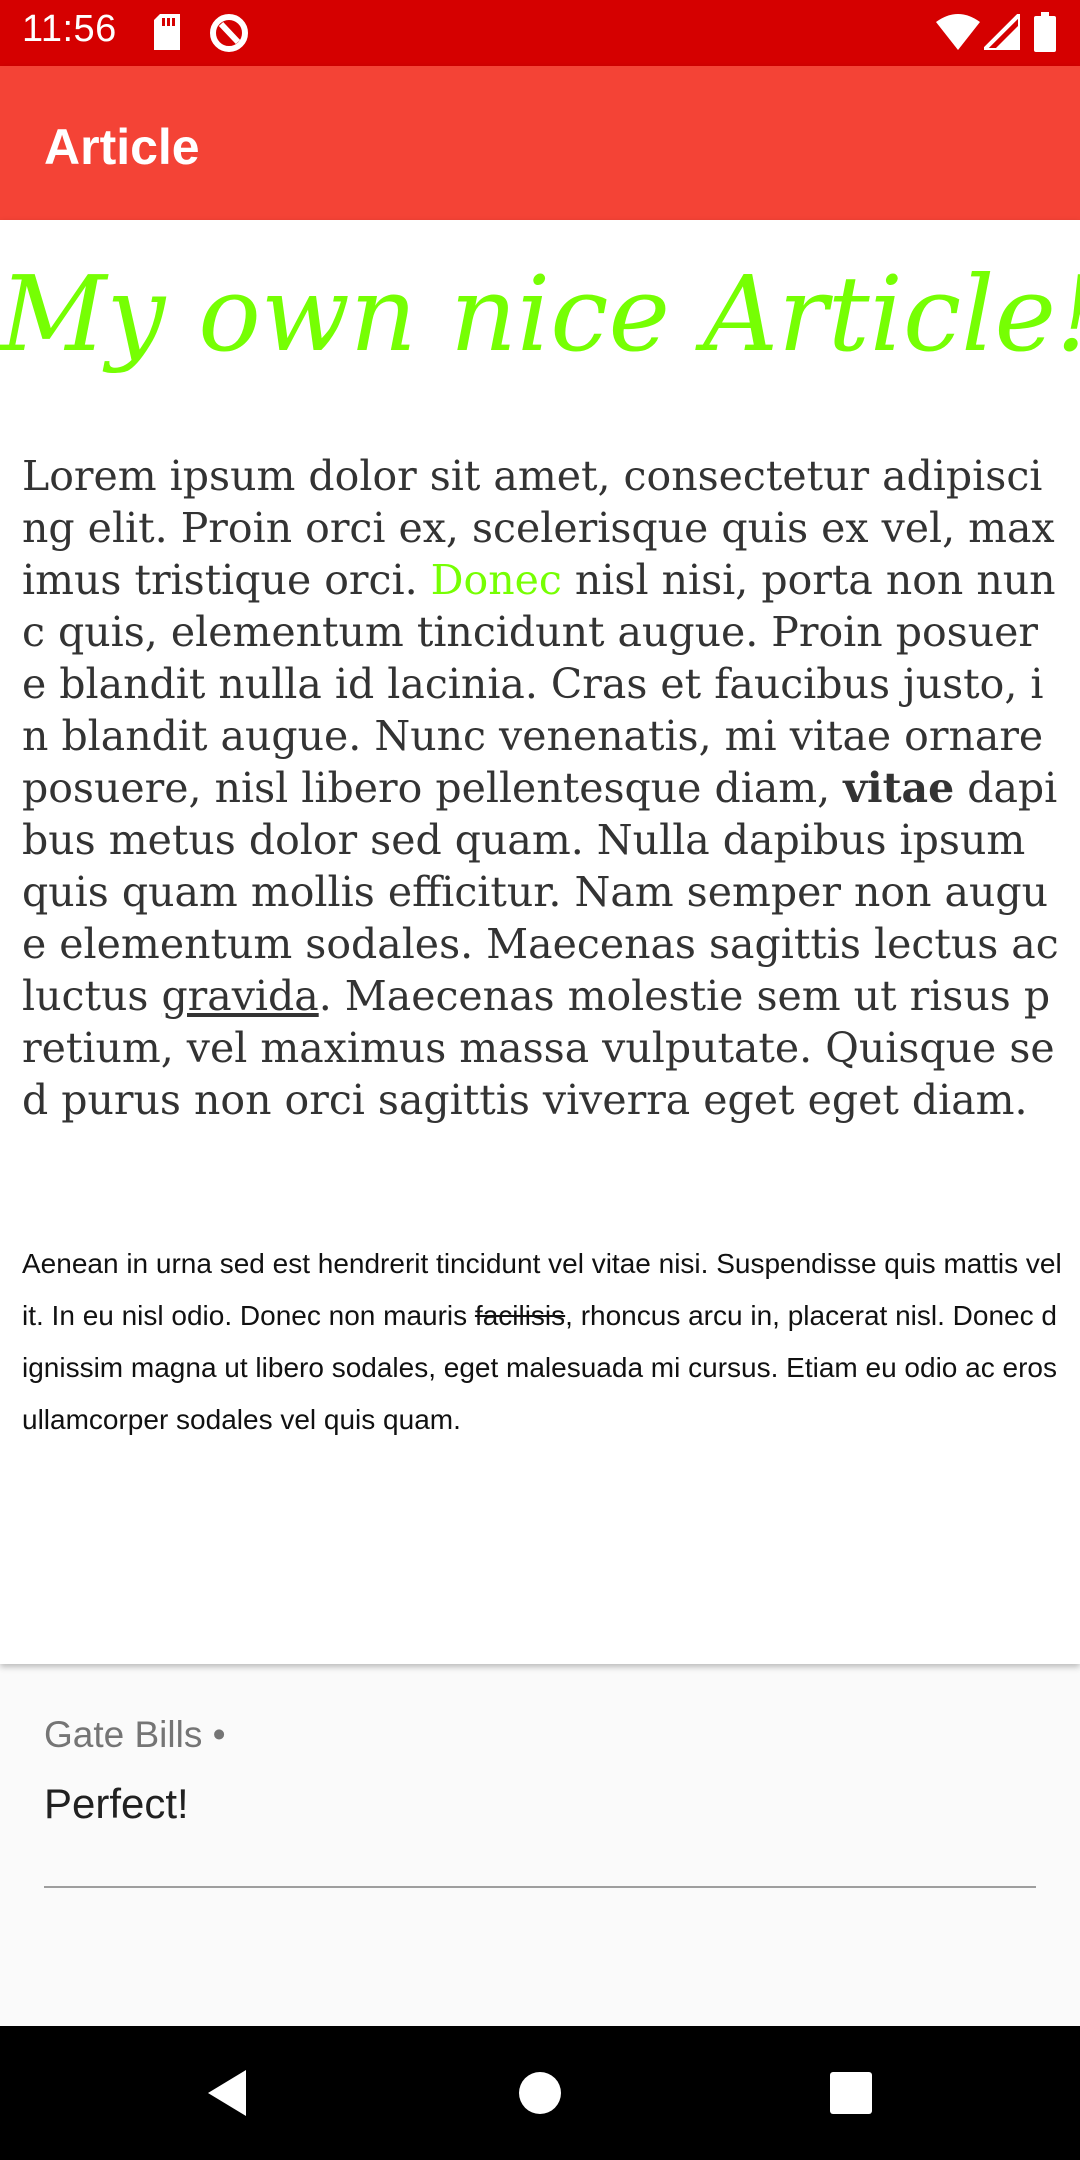 The image size is (1080, 2160). I want to click on sync-icon, so click(229, 35).